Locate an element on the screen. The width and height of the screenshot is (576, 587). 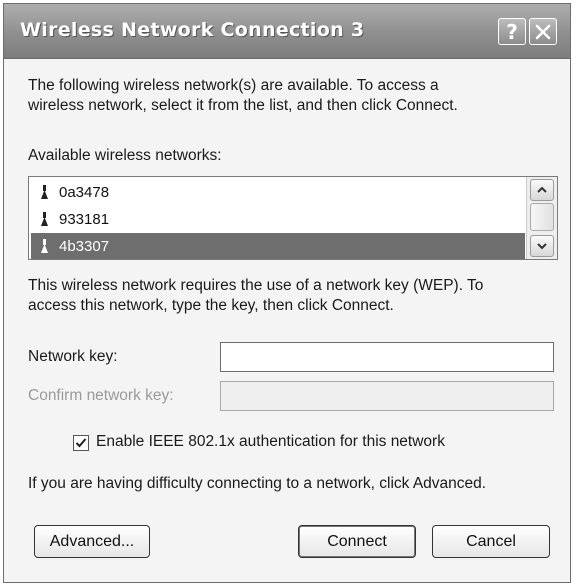
cancel-button: Cancel is located at coordinates (491, 541).